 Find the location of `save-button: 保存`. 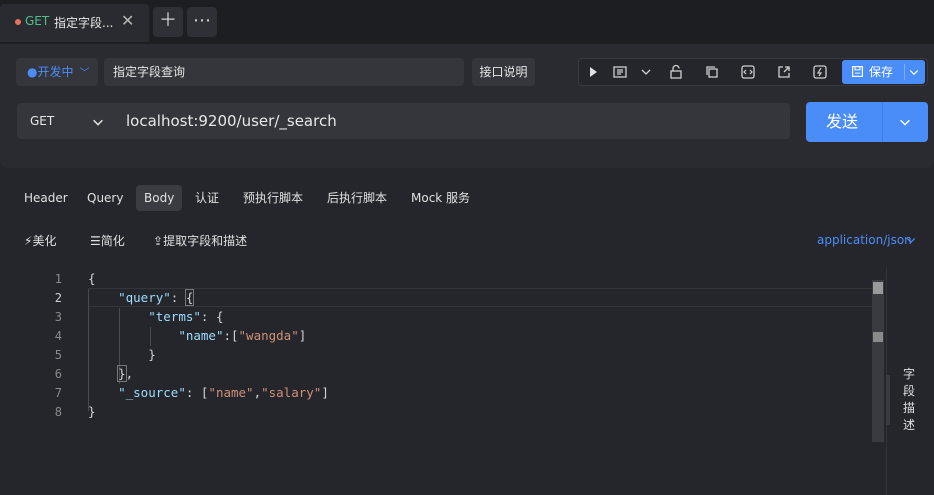

save-button: 保存 is located at coordinates (883, 72).